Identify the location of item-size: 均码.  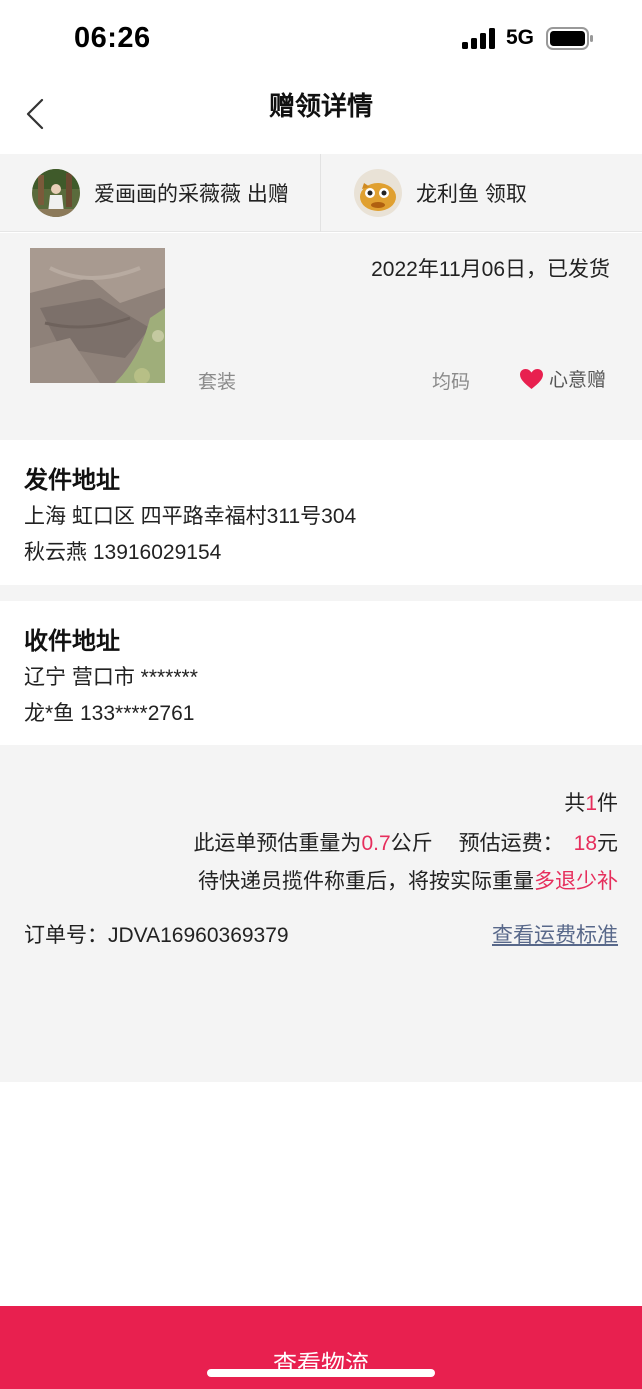
(451, 382).